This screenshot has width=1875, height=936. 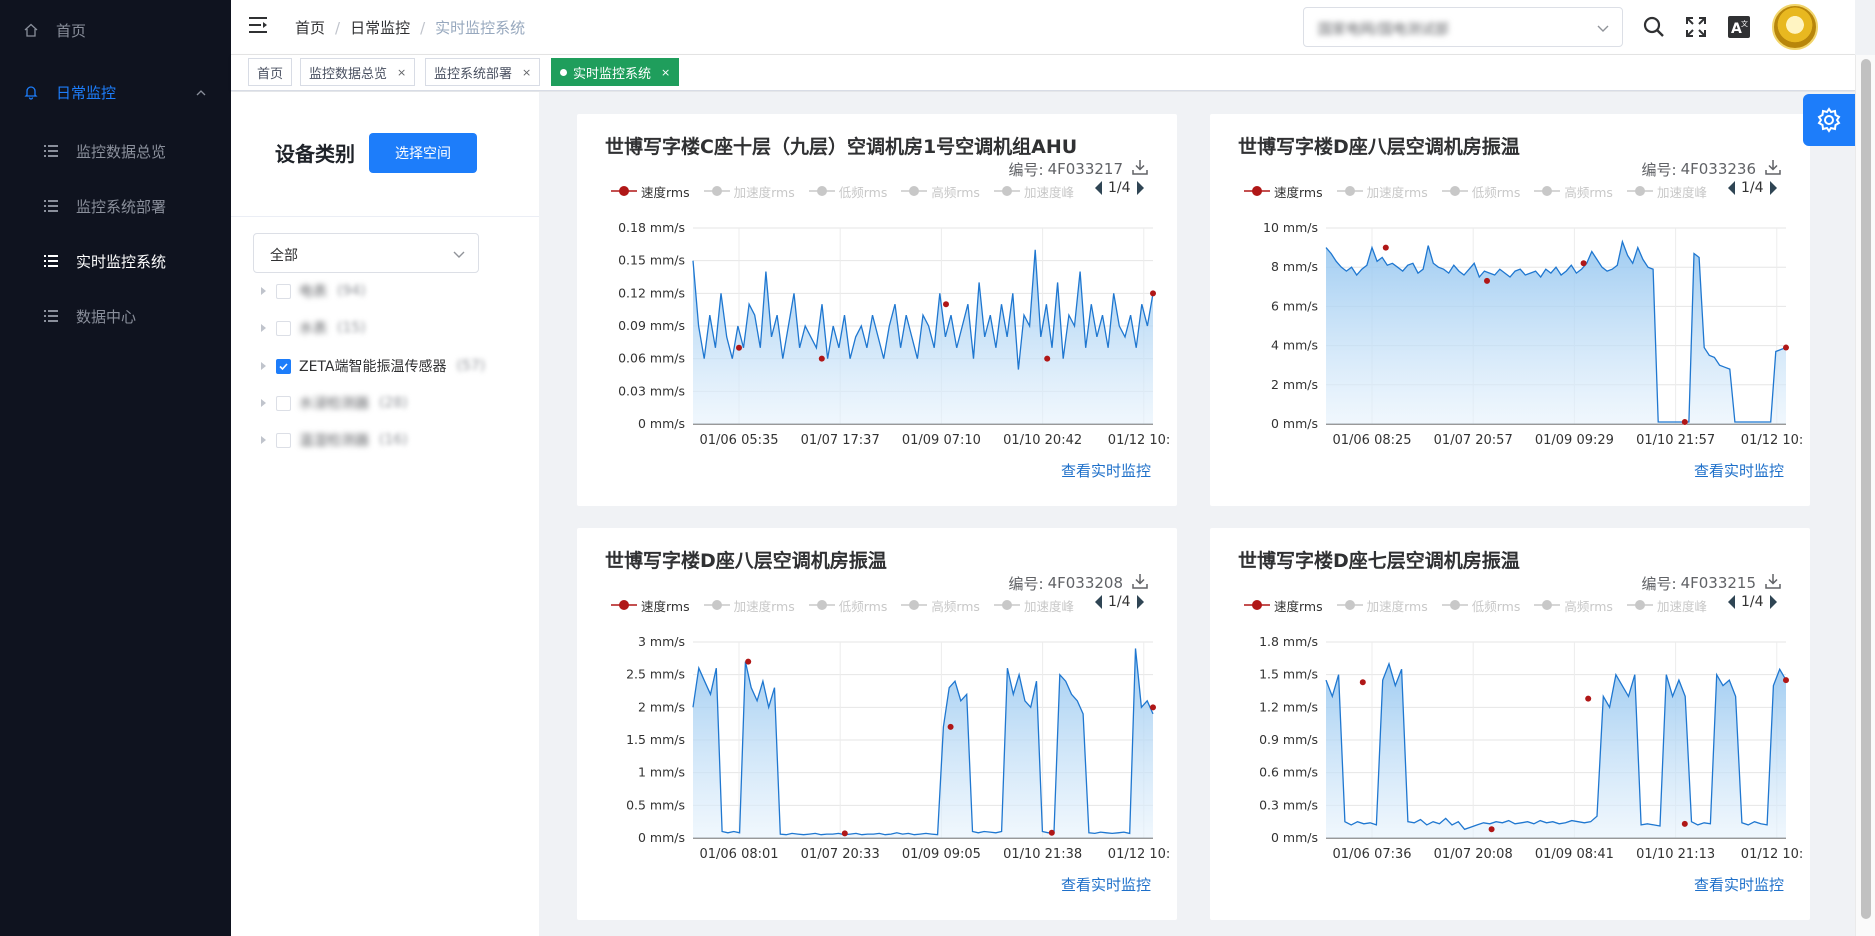 I want to click on menu-toggle-icon, so click(x=259, y=27).